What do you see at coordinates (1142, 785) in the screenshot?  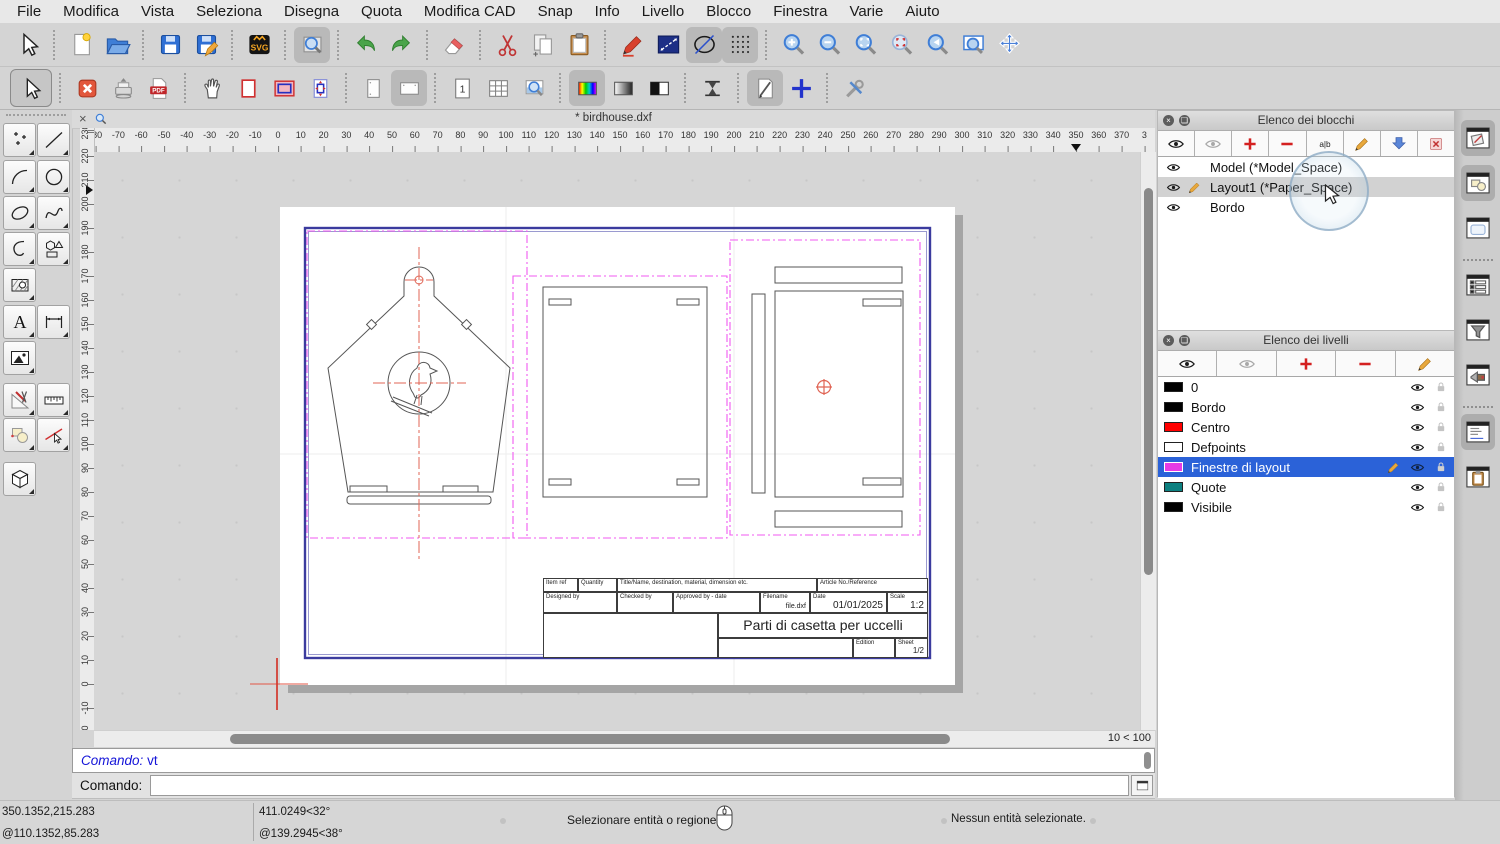 I see `command-options-button` at bounding box center [1142, 785].